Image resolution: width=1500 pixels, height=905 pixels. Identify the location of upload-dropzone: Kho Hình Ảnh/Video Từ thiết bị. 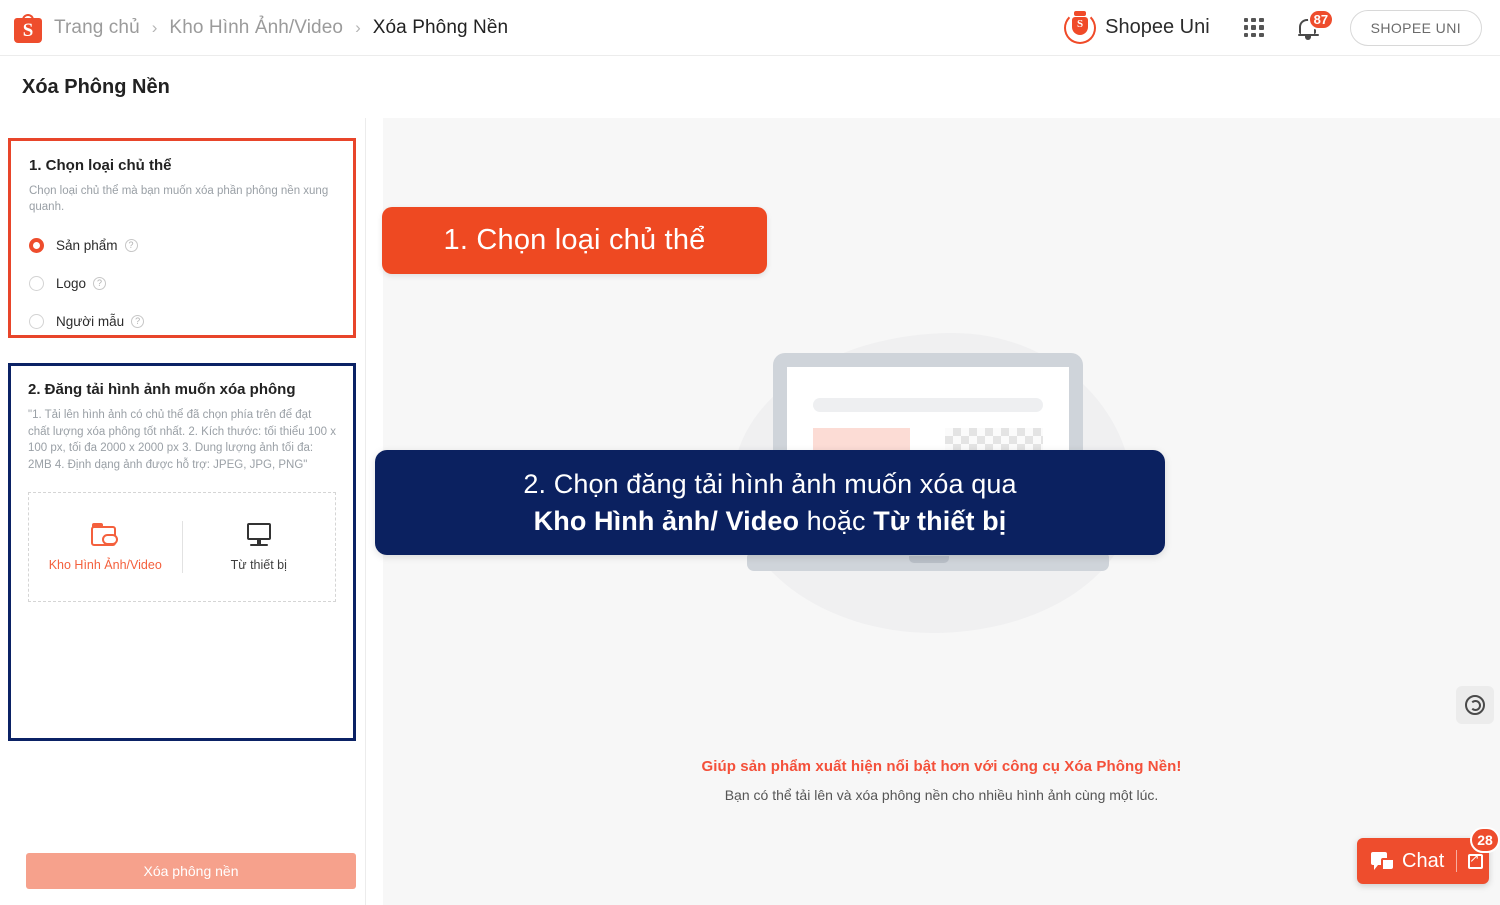
(182, 547).